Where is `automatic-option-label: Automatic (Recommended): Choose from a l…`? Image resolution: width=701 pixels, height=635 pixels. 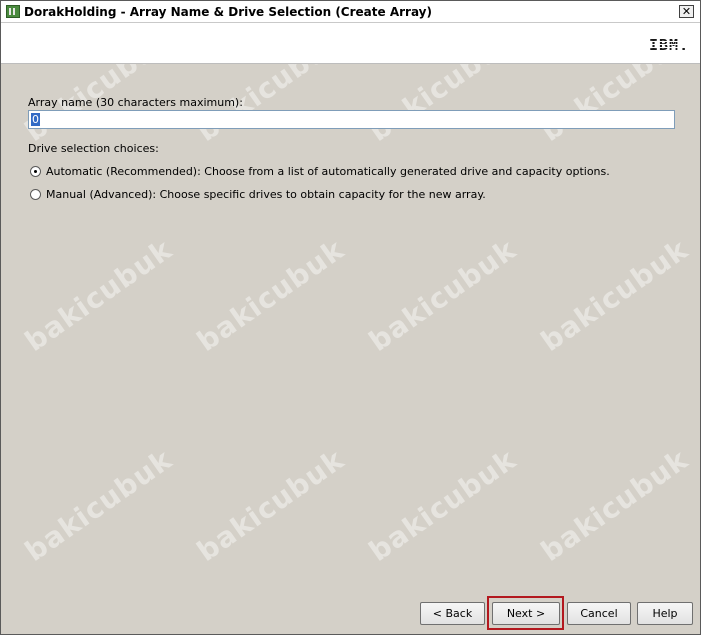 automatic-option-label: Automatic (Recommended): Choose from a l… is located at coordinates (328, 171).